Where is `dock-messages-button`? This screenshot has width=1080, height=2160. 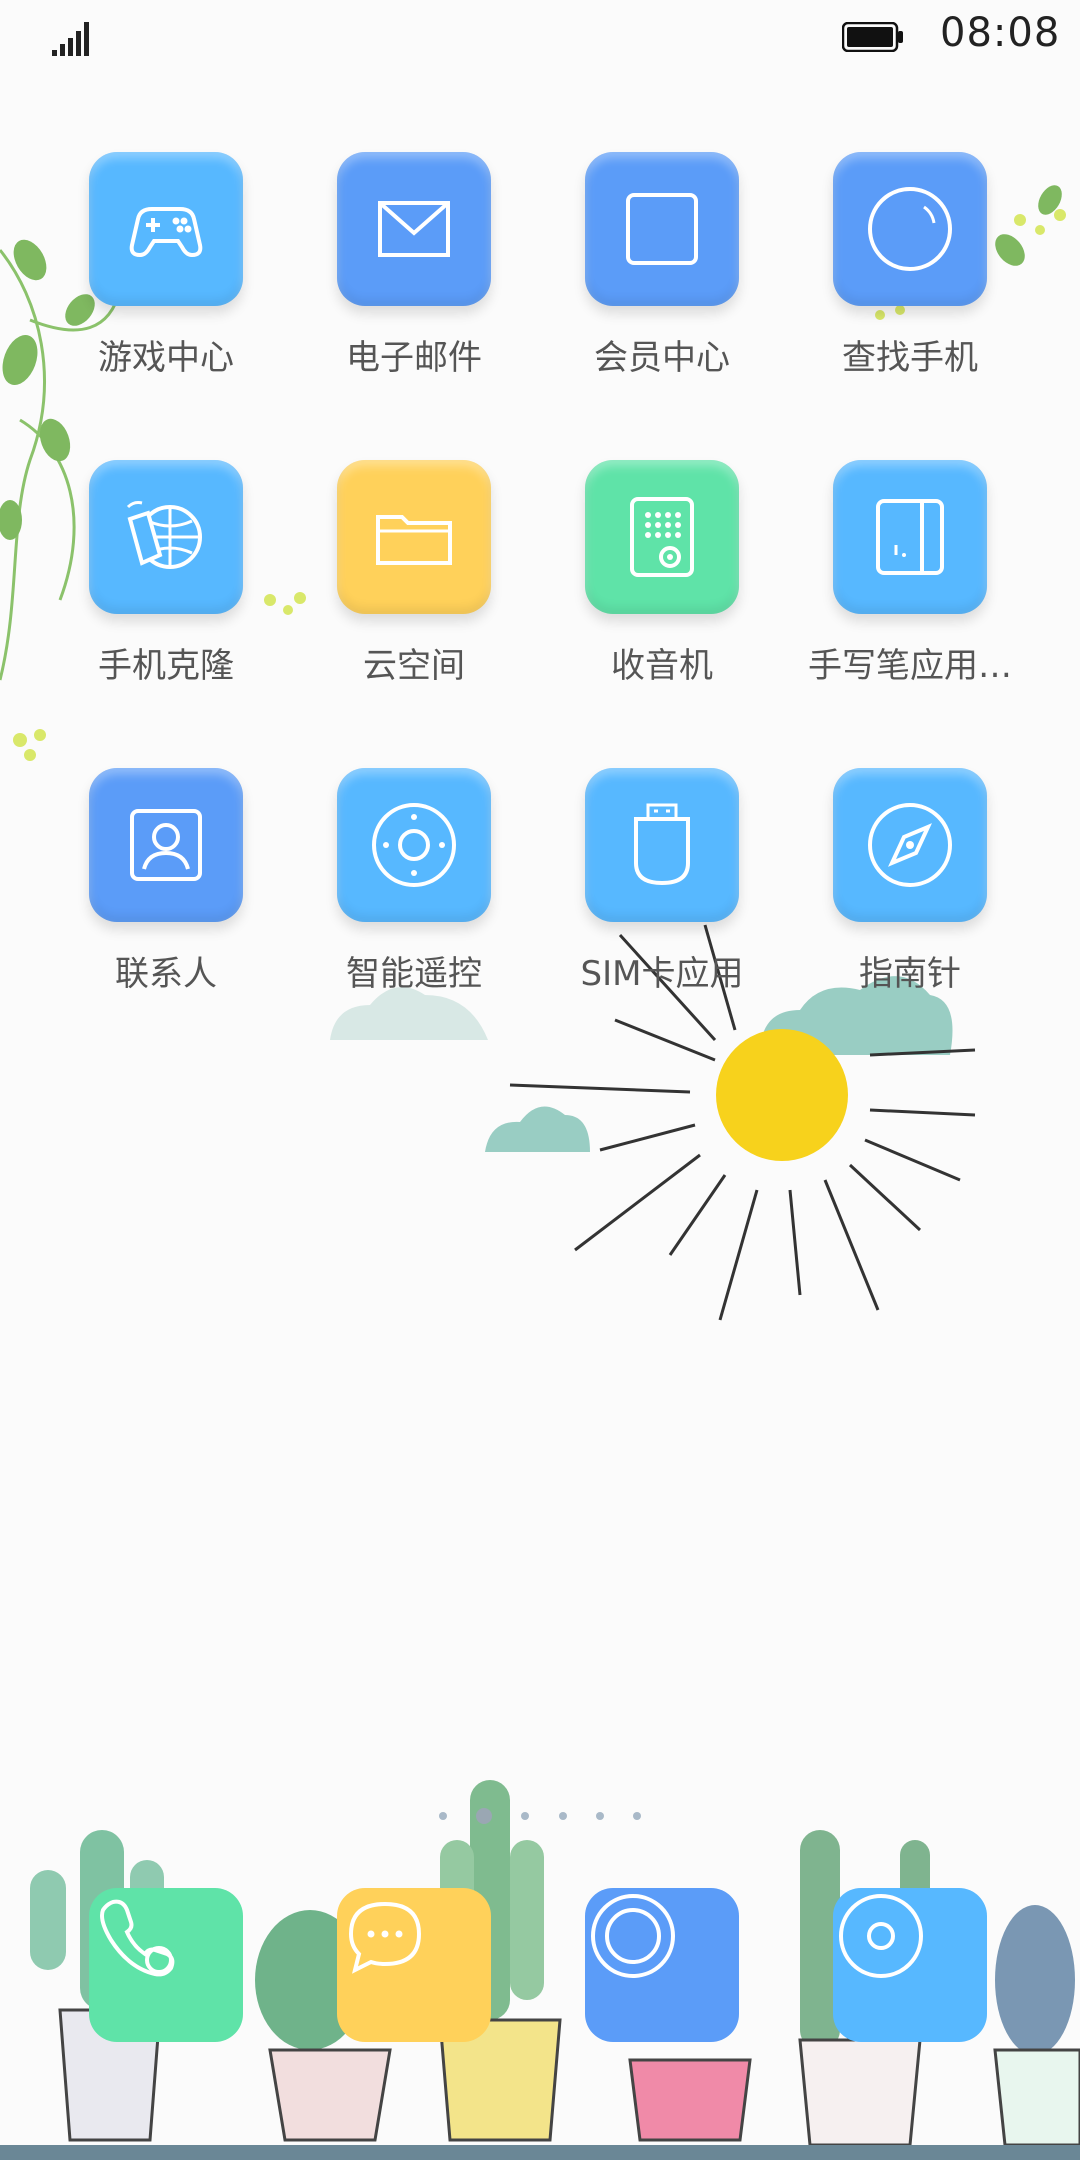
dock-messages-button is located at coordinates (414, 1965).